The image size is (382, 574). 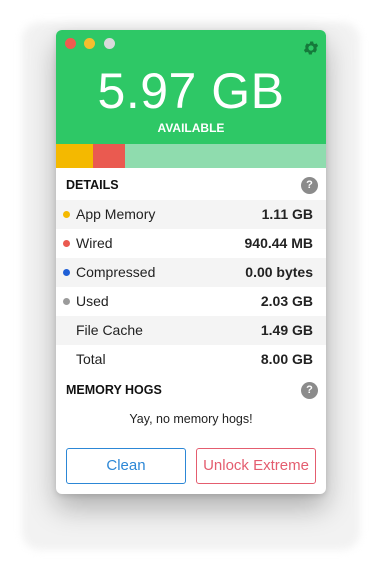 I want to click on header-panel: 5.97 GB AVAILABLE, so click(x=191, y=87).